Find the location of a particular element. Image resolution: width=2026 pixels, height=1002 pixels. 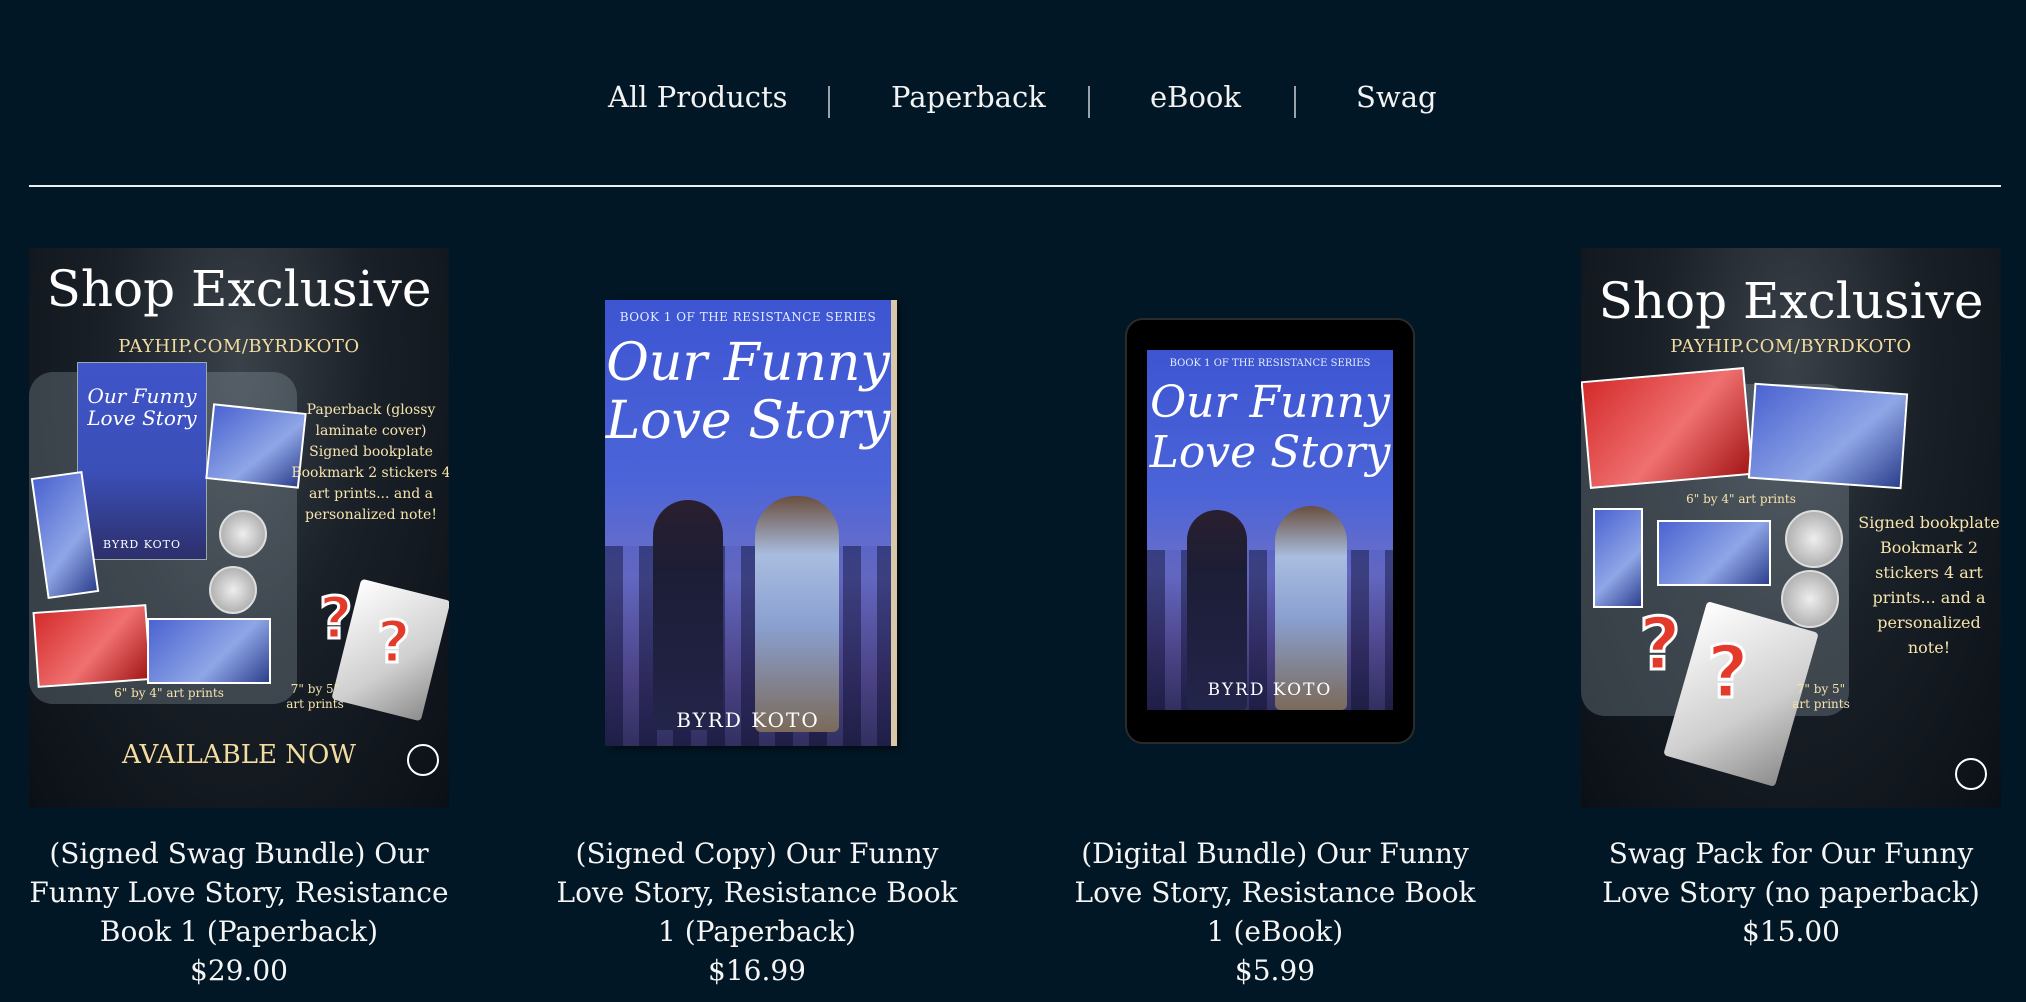

nav-all-products: All Products is located at coordinates (698, 97).